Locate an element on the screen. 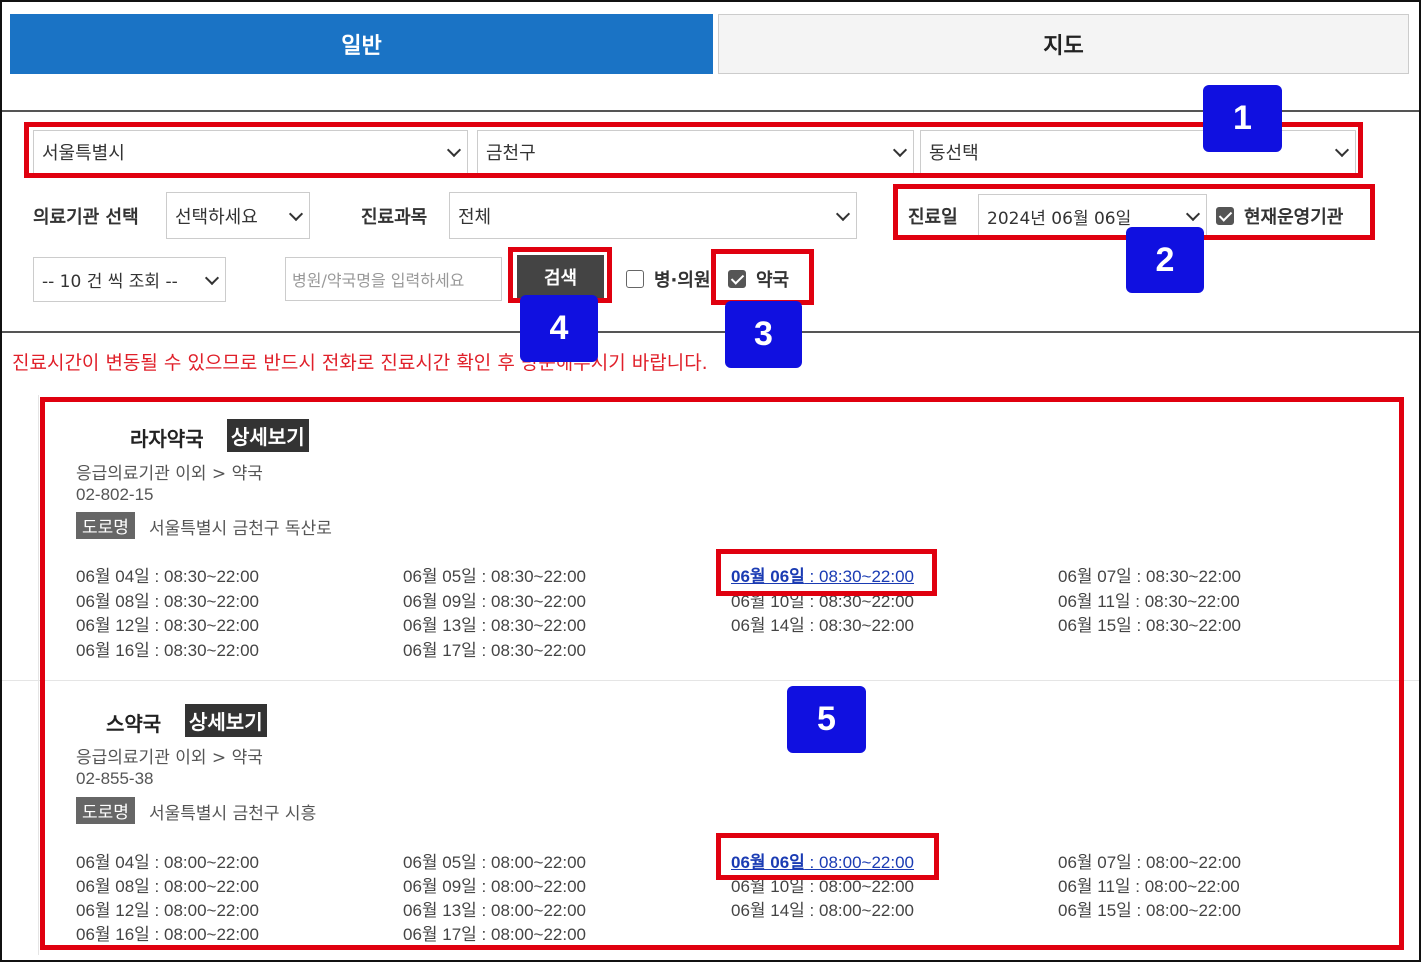 This screenshot has height=962, width=1421. badge-2: 2 is located at coordinates (1165, 260).